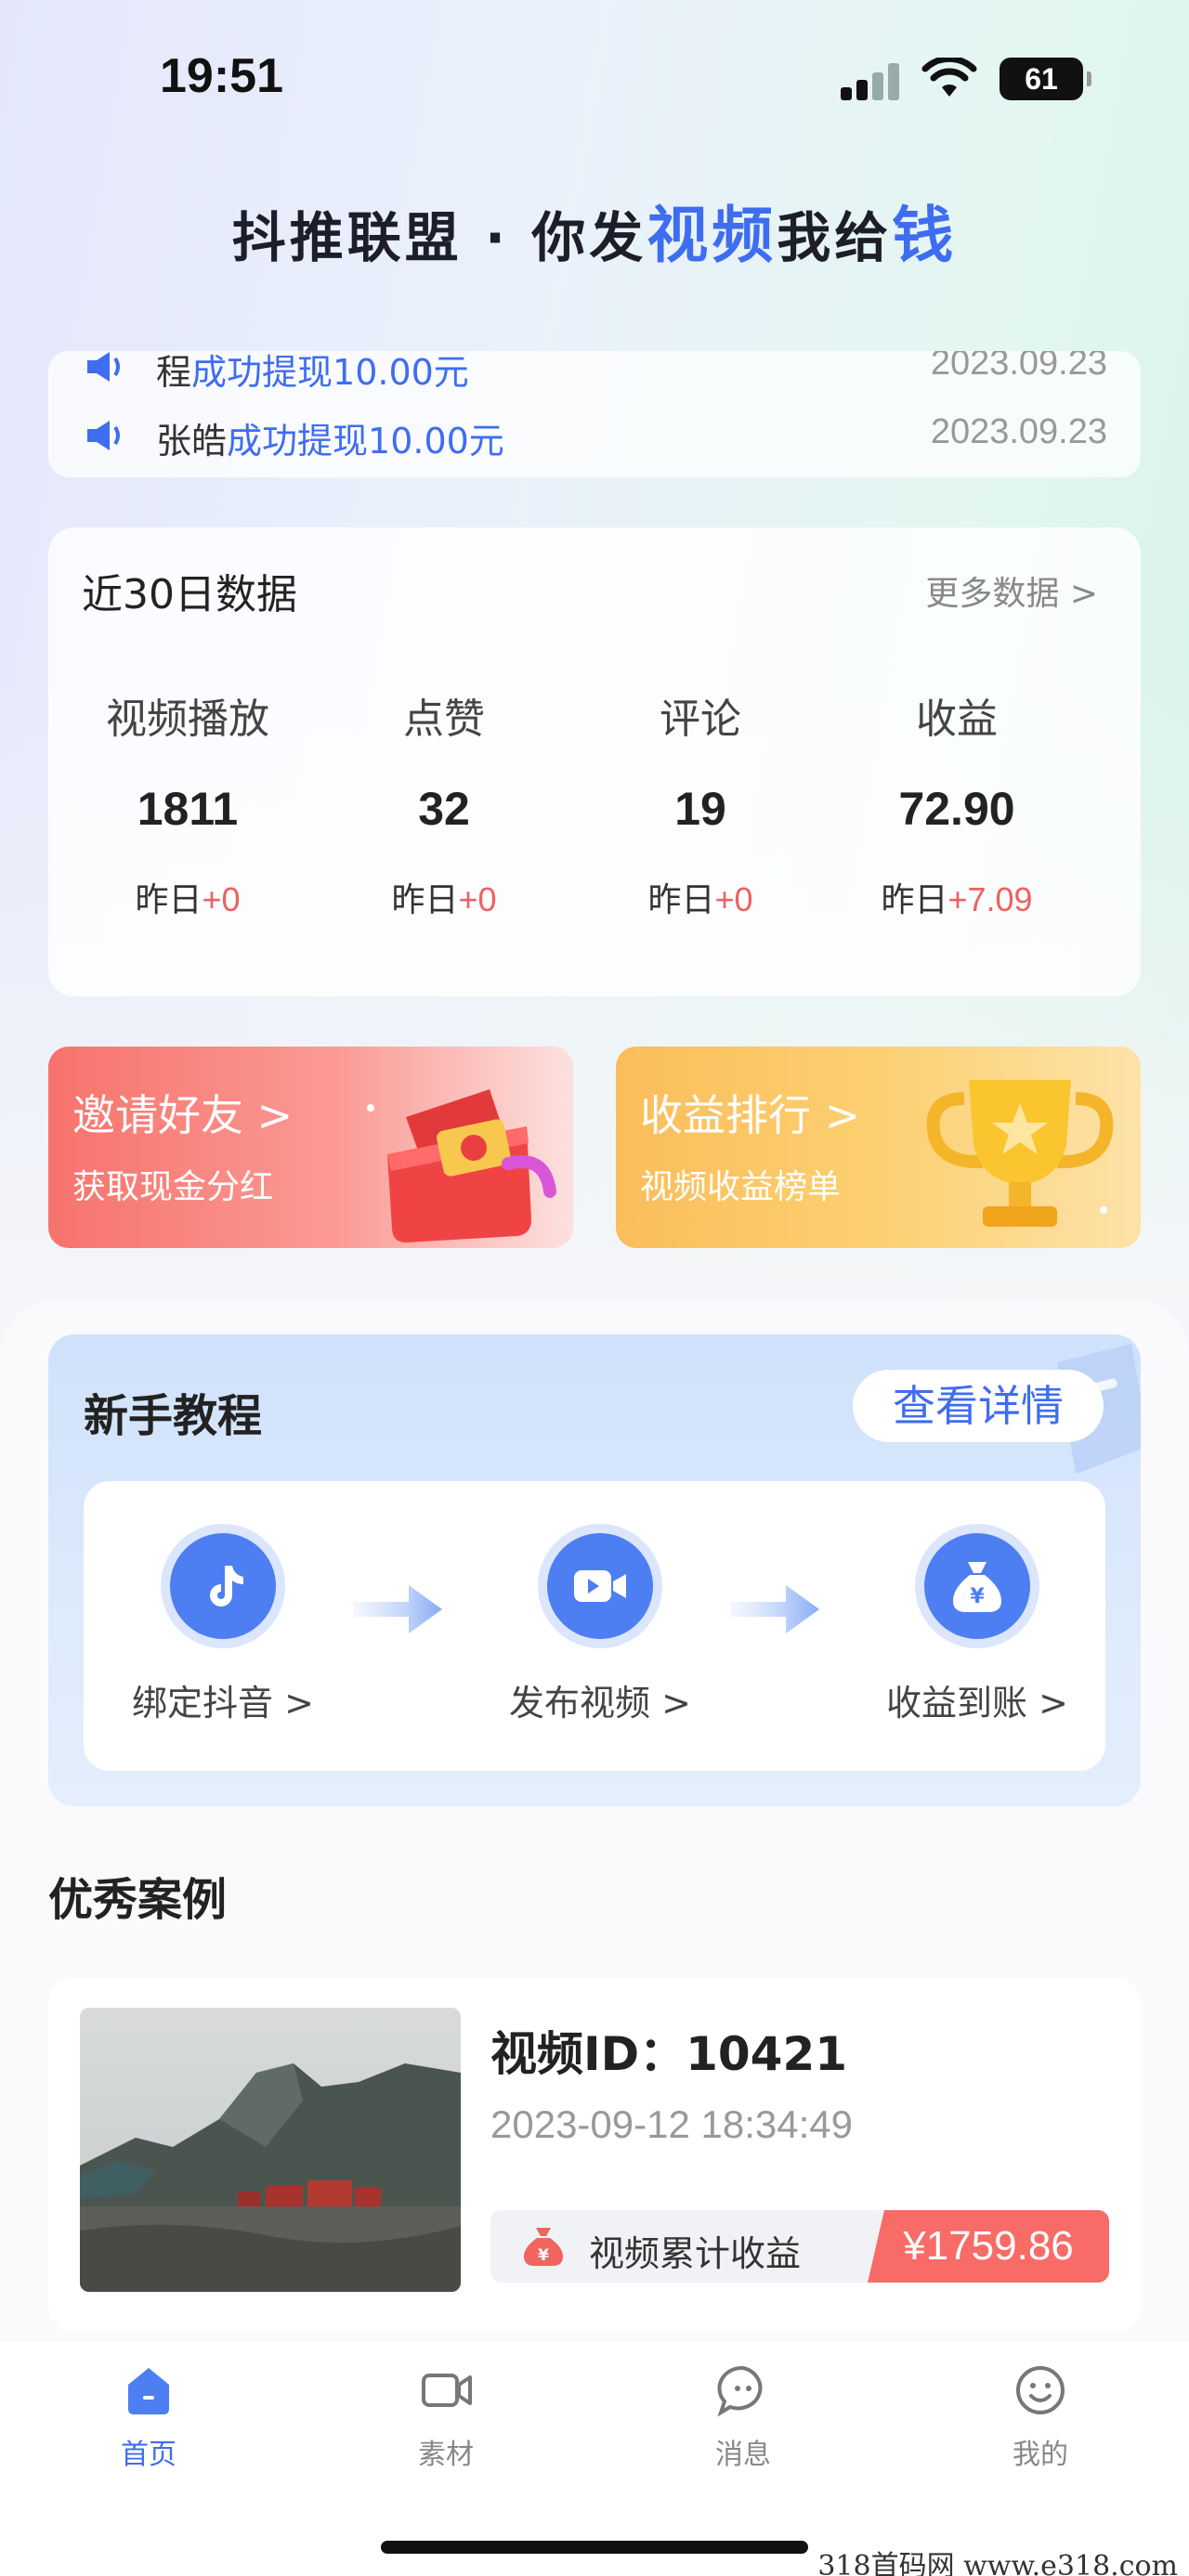 Image resolution: width=1189 pixels, height=2576 pixels. I want to click on ranking-title: 收益排行 >, so click(751, 1115).